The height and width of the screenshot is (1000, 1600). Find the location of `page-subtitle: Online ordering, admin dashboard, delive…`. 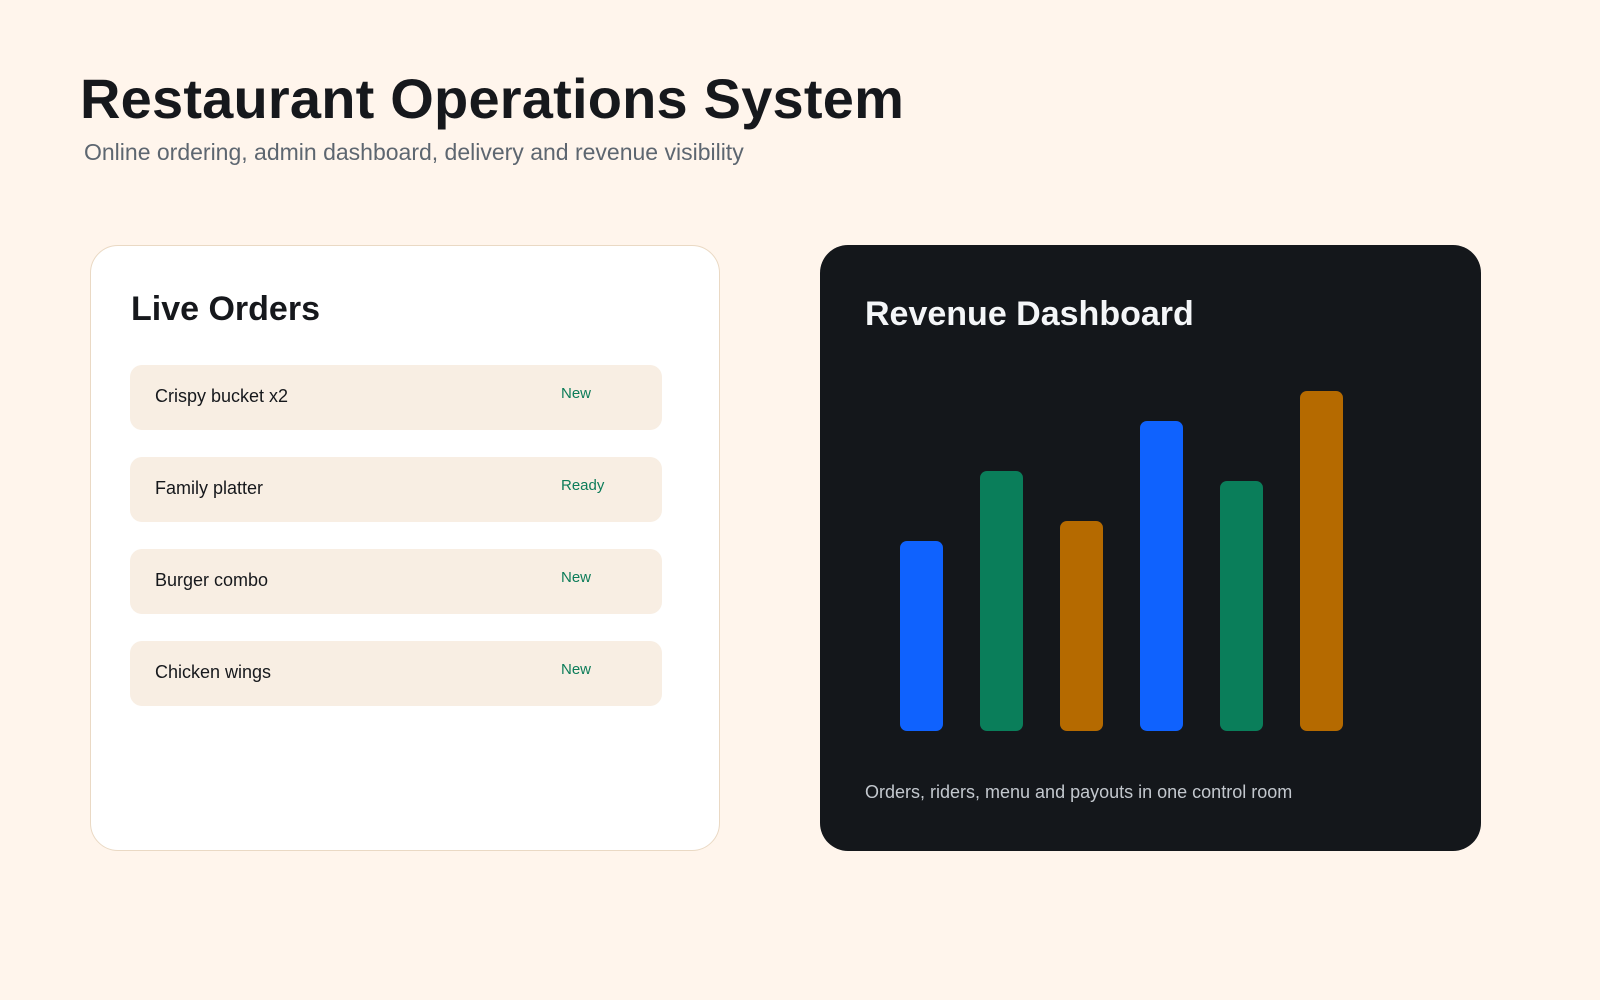

page-subtitle: Online ordering, admin dashboard, delive… is located at coordinates (414, 152).